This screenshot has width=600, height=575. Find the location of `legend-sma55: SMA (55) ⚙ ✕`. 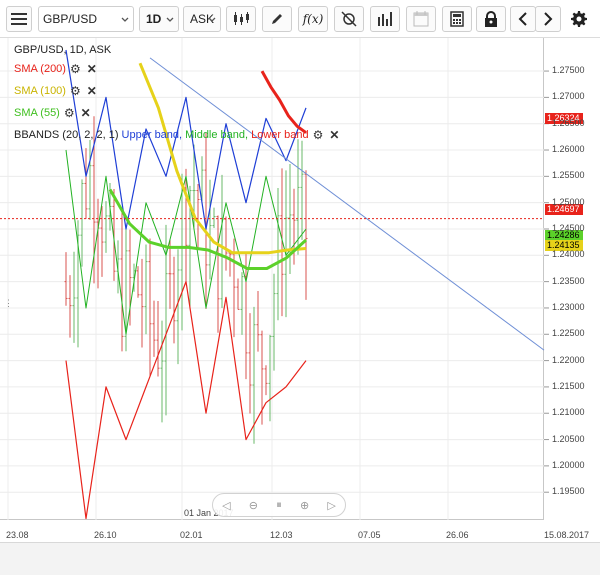

legend-sma55: SMA (55) ⚙ ✕ is located at coordinates (52, 113).